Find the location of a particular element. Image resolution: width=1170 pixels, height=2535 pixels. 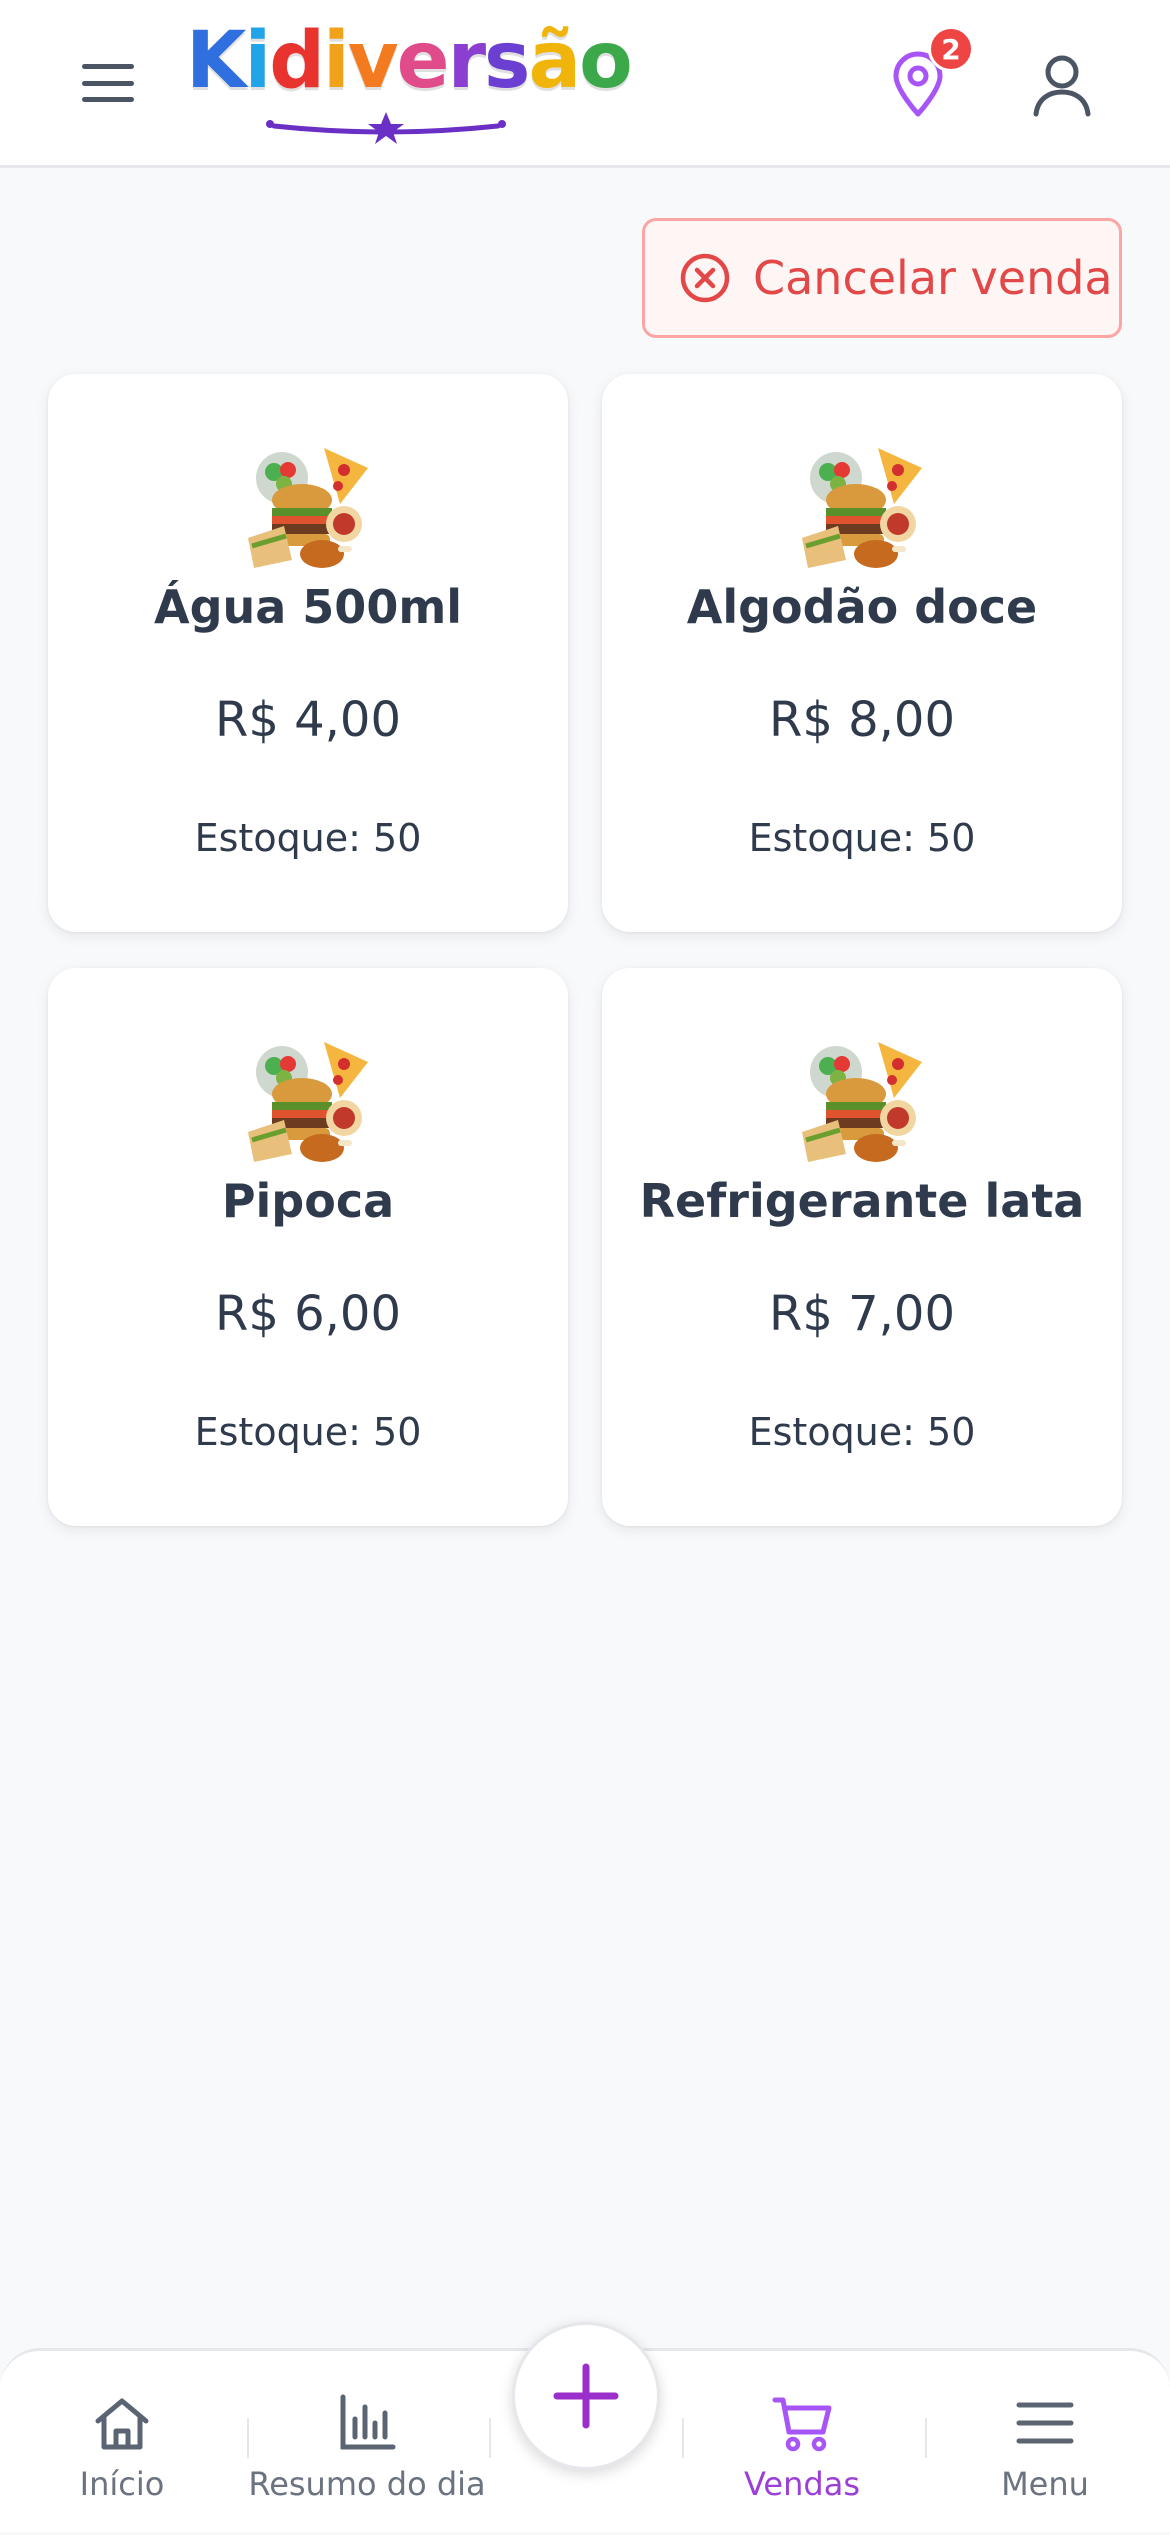

product-price: R$ 8,00 is located at coordinates (862, 720).